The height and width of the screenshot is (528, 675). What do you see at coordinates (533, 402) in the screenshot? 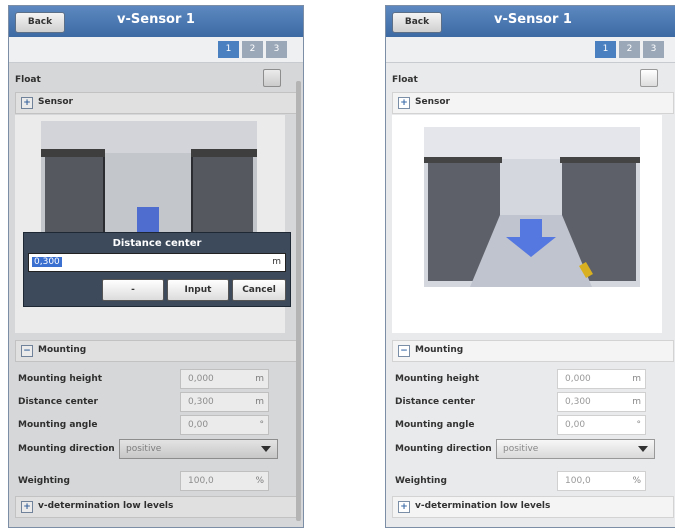
I see `distance-center-row: Distance center 0,300 m` at bounding box center [533, 402].